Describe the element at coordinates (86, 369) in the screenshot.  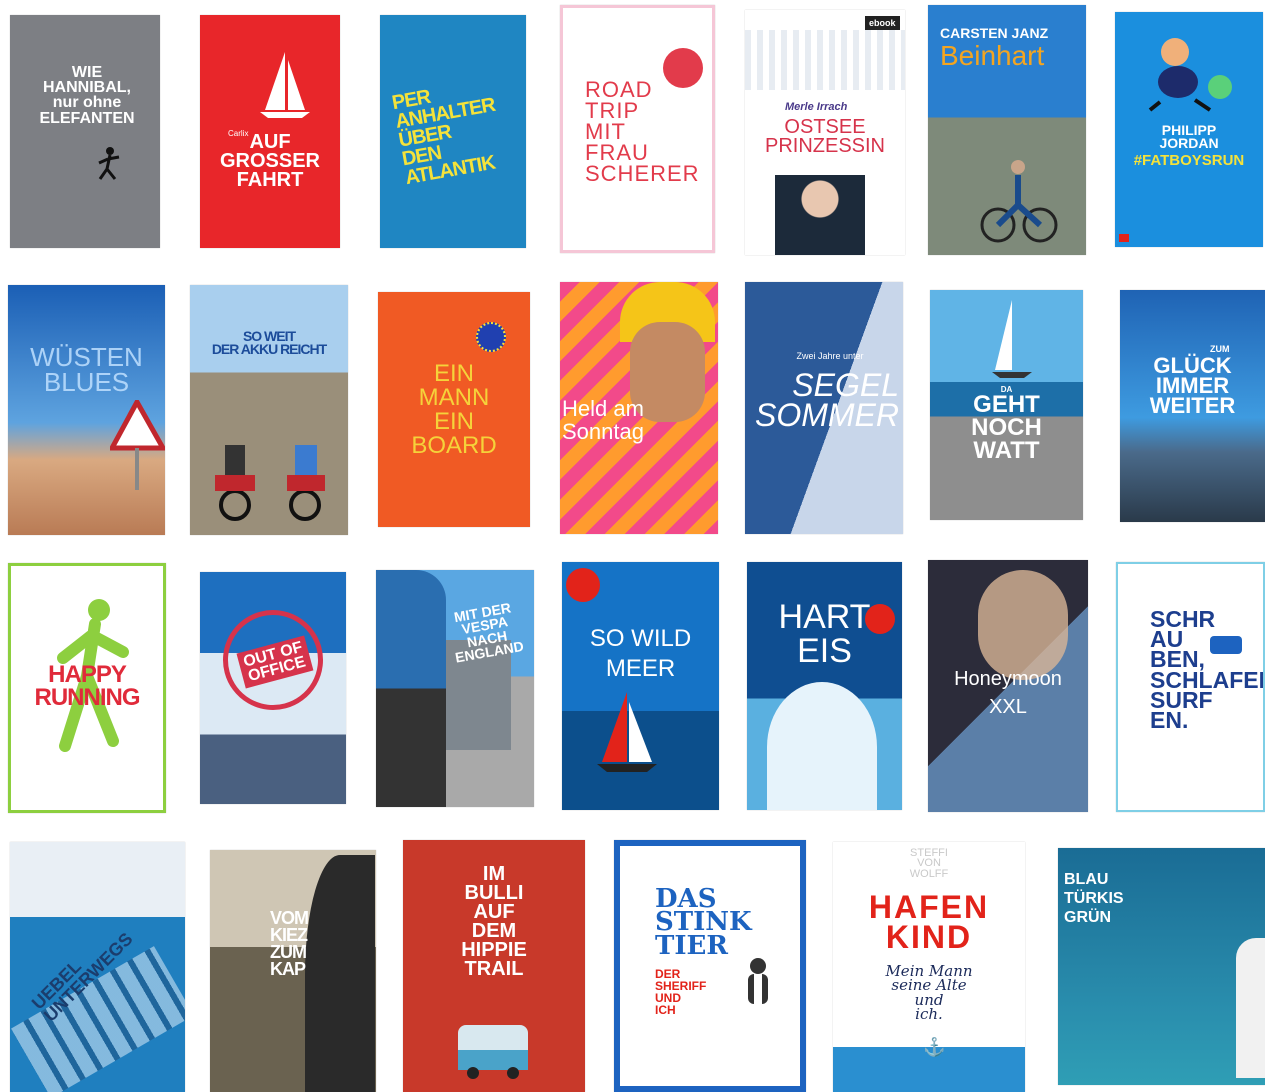
I see `cover-title: WÜSTEN BLUES` at that location.